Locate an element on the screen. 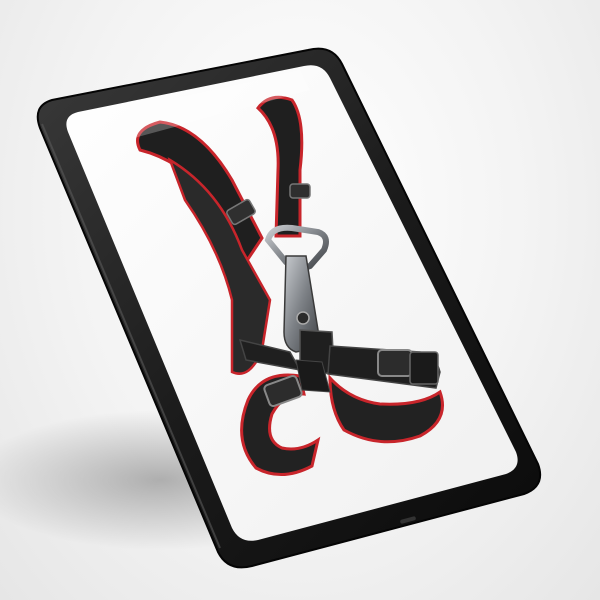 This screenshot has width=600, height=600. right-buckle is located at coordinates (300, 191).